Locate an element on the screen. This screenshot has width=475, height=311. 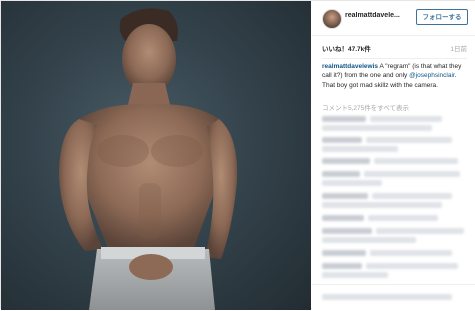
divider is located at coordinates (394, 58).